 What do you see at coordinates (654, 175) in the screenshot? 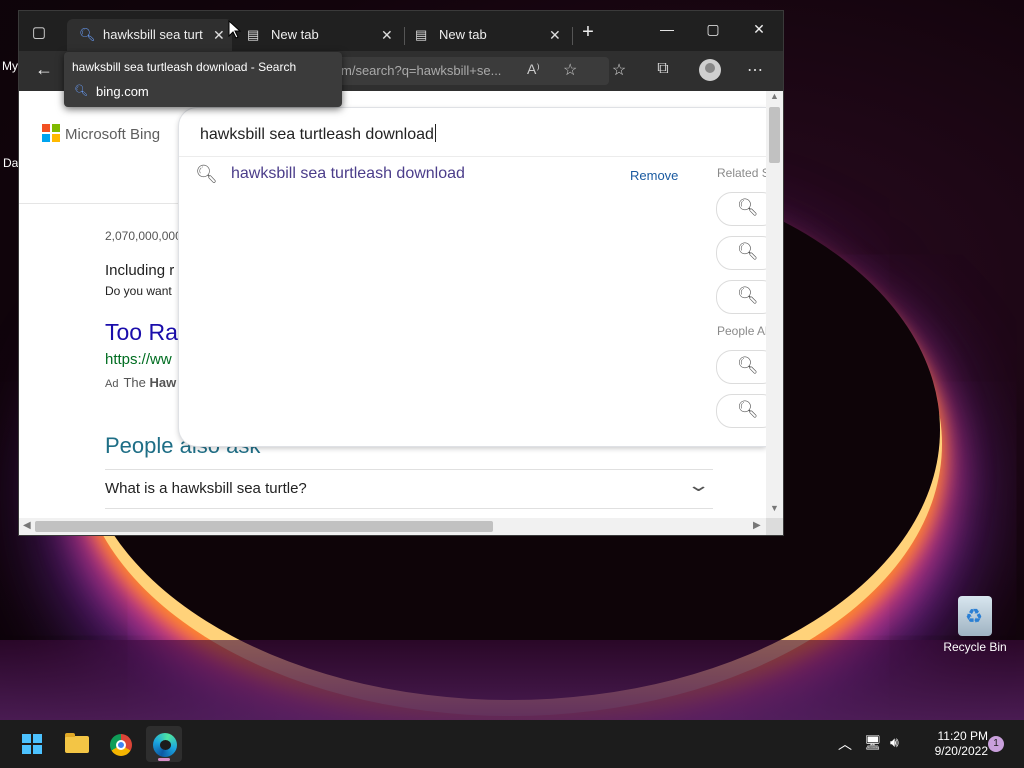
I see `remove-suggestion-button: Remove` at bounding box center [654, 175].